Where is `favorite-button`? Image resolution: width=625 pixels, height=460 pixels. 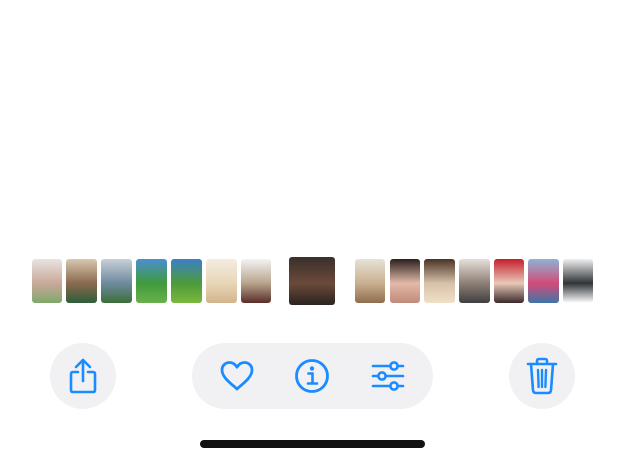
favorite-button is located at coordinates (237, 376).